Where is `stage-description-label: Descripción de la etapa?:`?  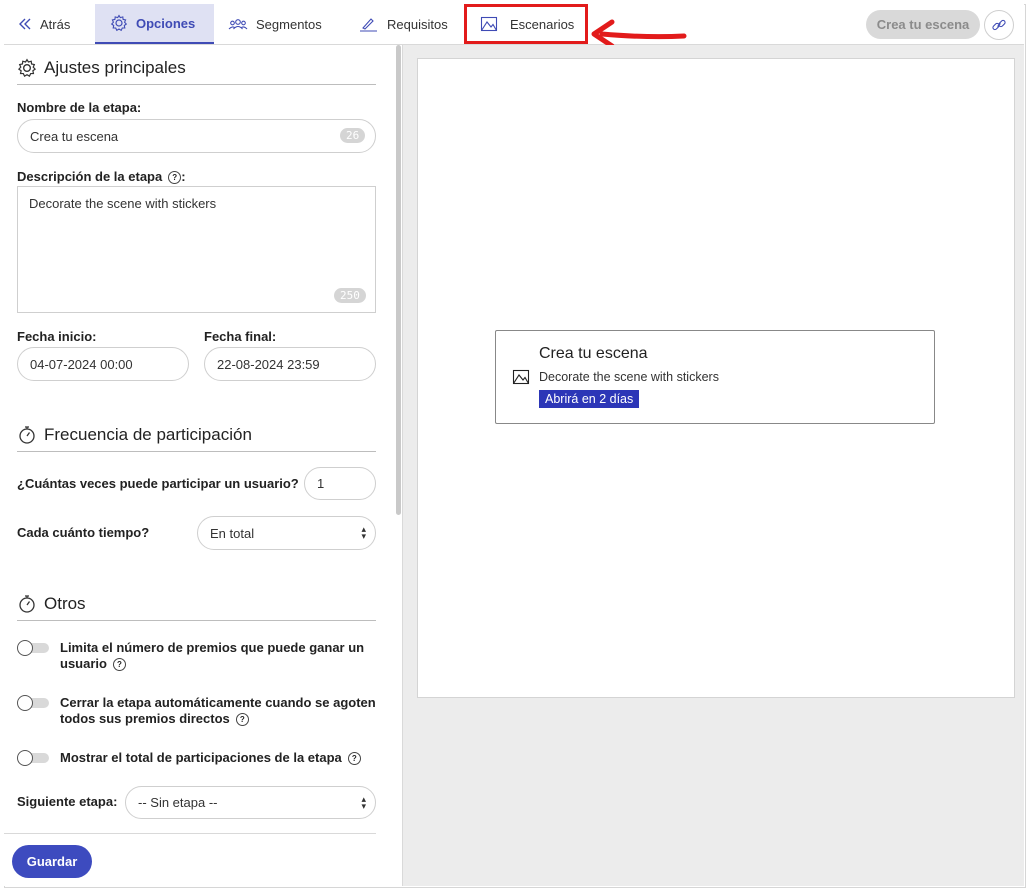
stage-description-label: Descripción de la etapa?: is located at coordinates (101, 177).